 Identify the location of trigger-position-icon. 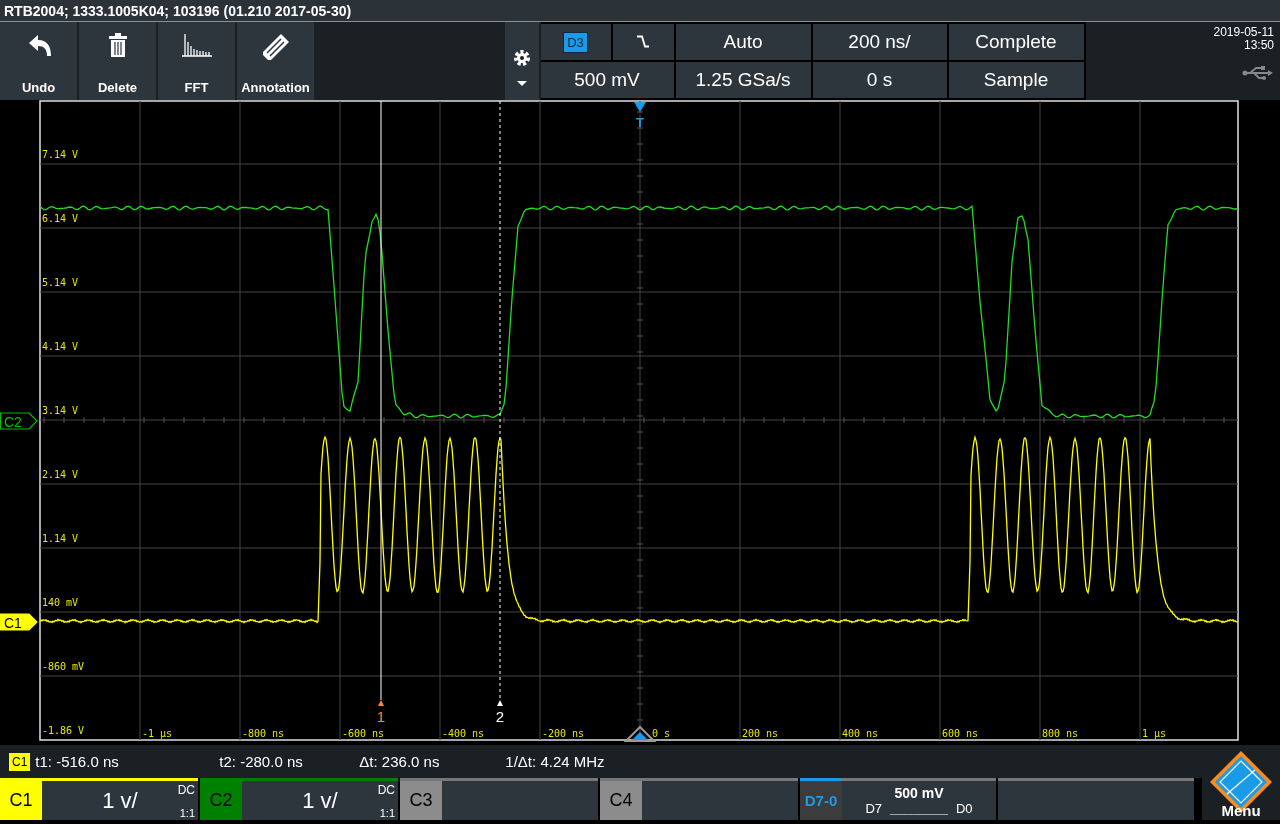
(640, 733).